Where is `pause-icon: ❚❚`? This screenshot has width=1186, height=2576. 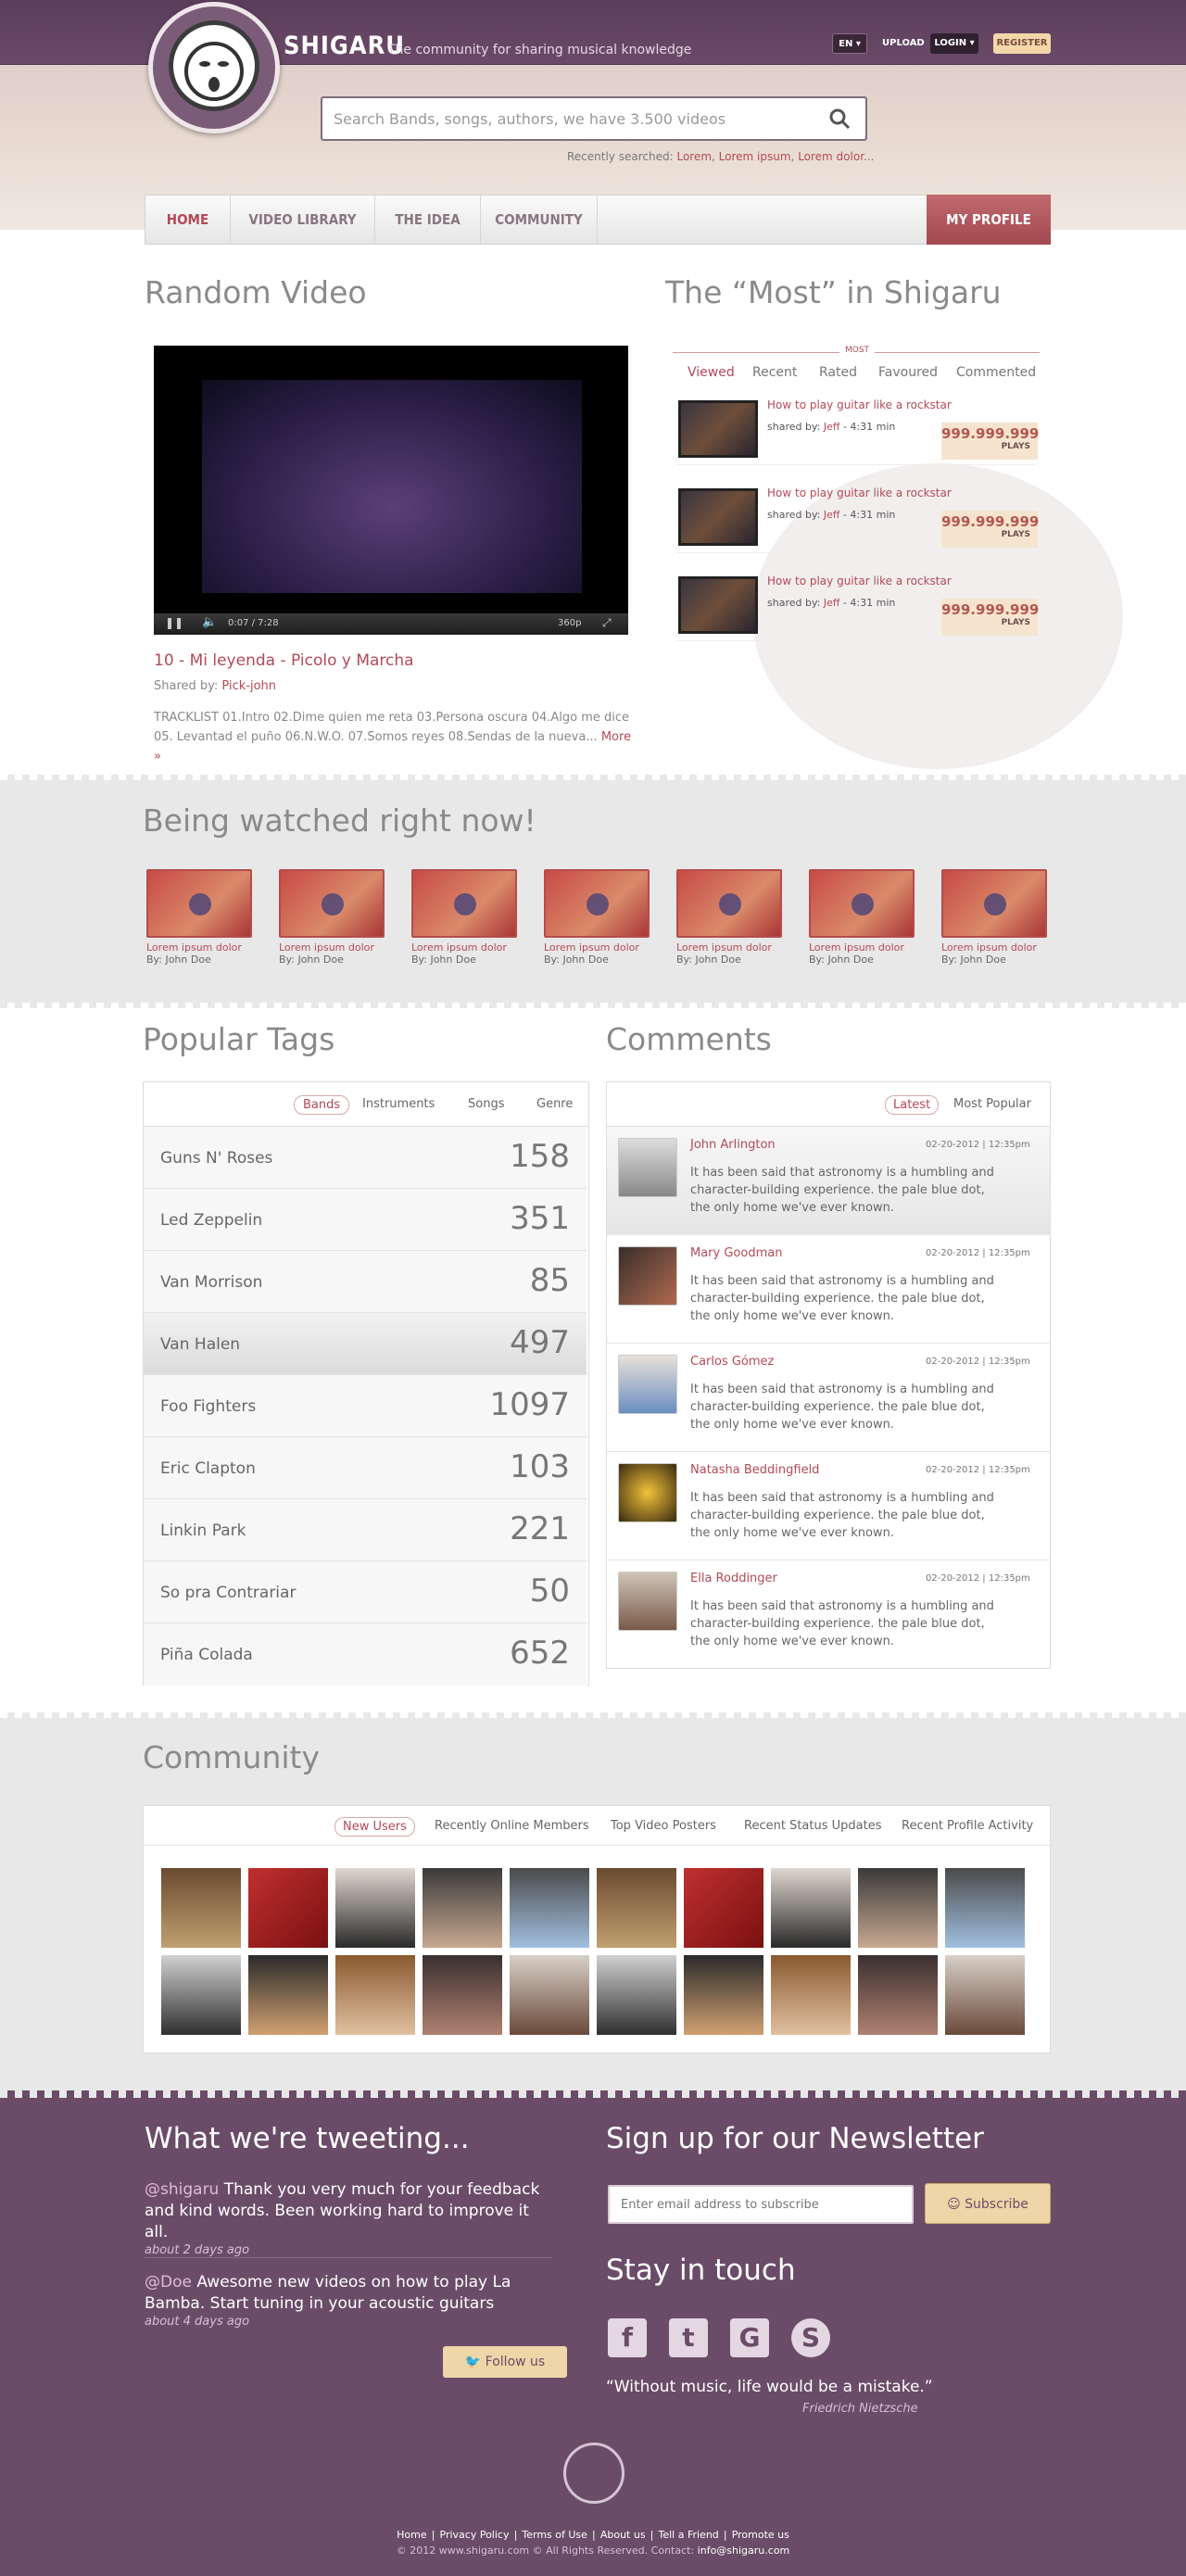
pause-icon: ❚❚ is located at coordinates (174, 622).